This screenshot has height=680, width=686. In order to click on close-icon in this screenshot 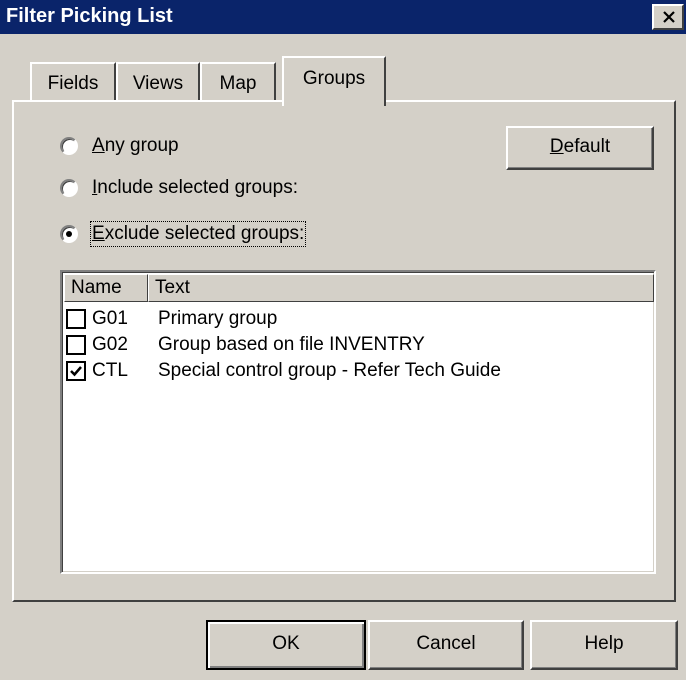, I will do `click(669, 17)`.